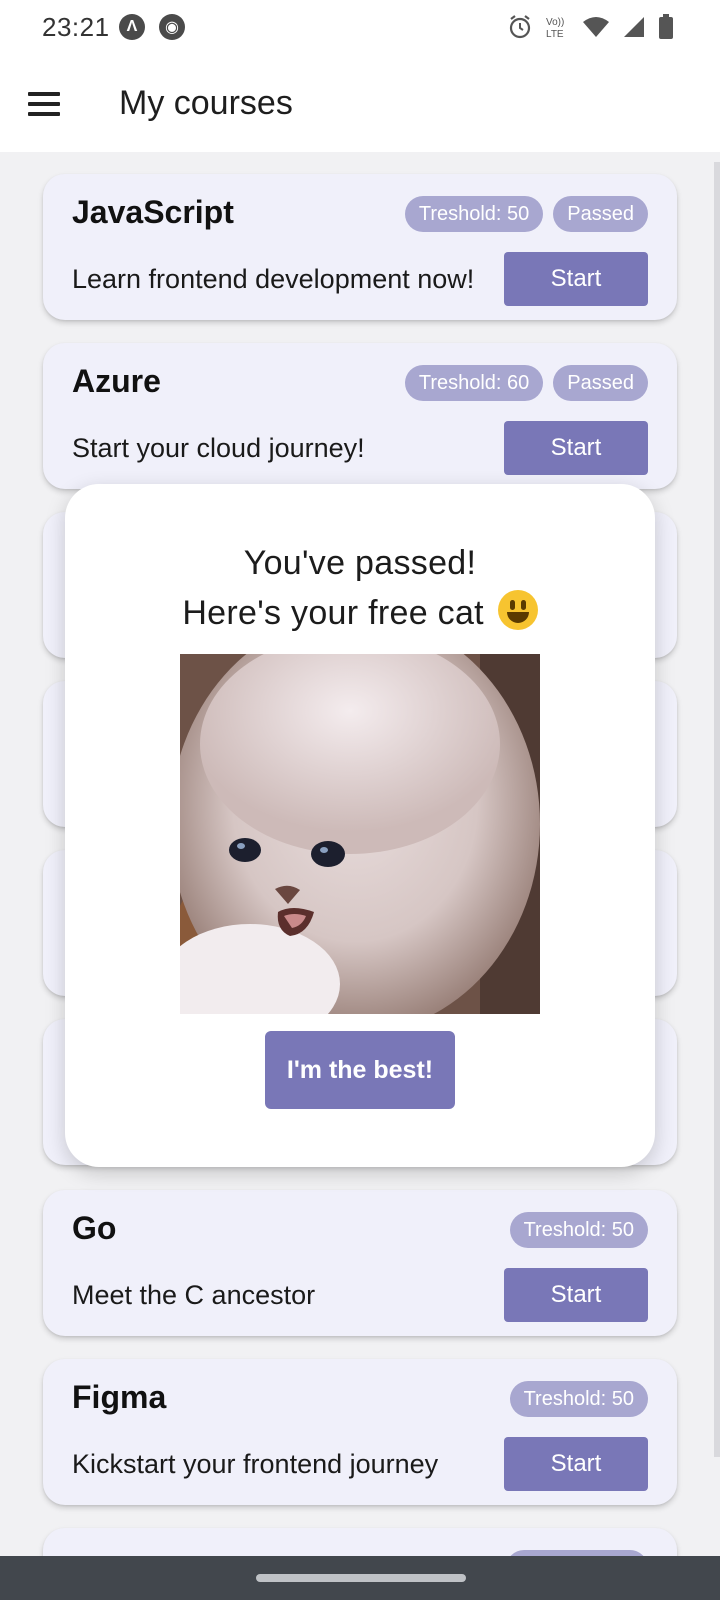 The width and height of the screenshot is (720, 1600). I want to click on dialog-subtitle: Here's your free cat, so click(360, 611).